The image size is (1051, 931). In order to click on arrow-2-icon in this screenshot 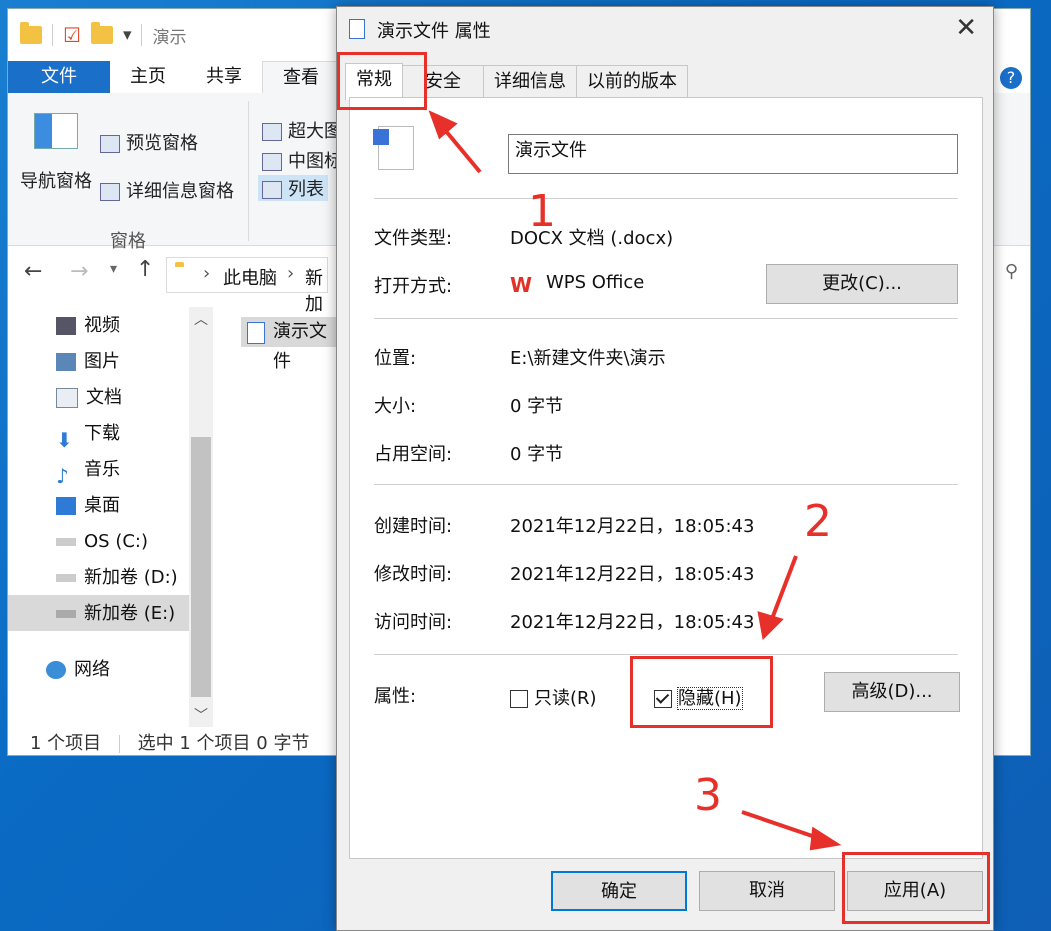, I will do `click(783, 590)`.